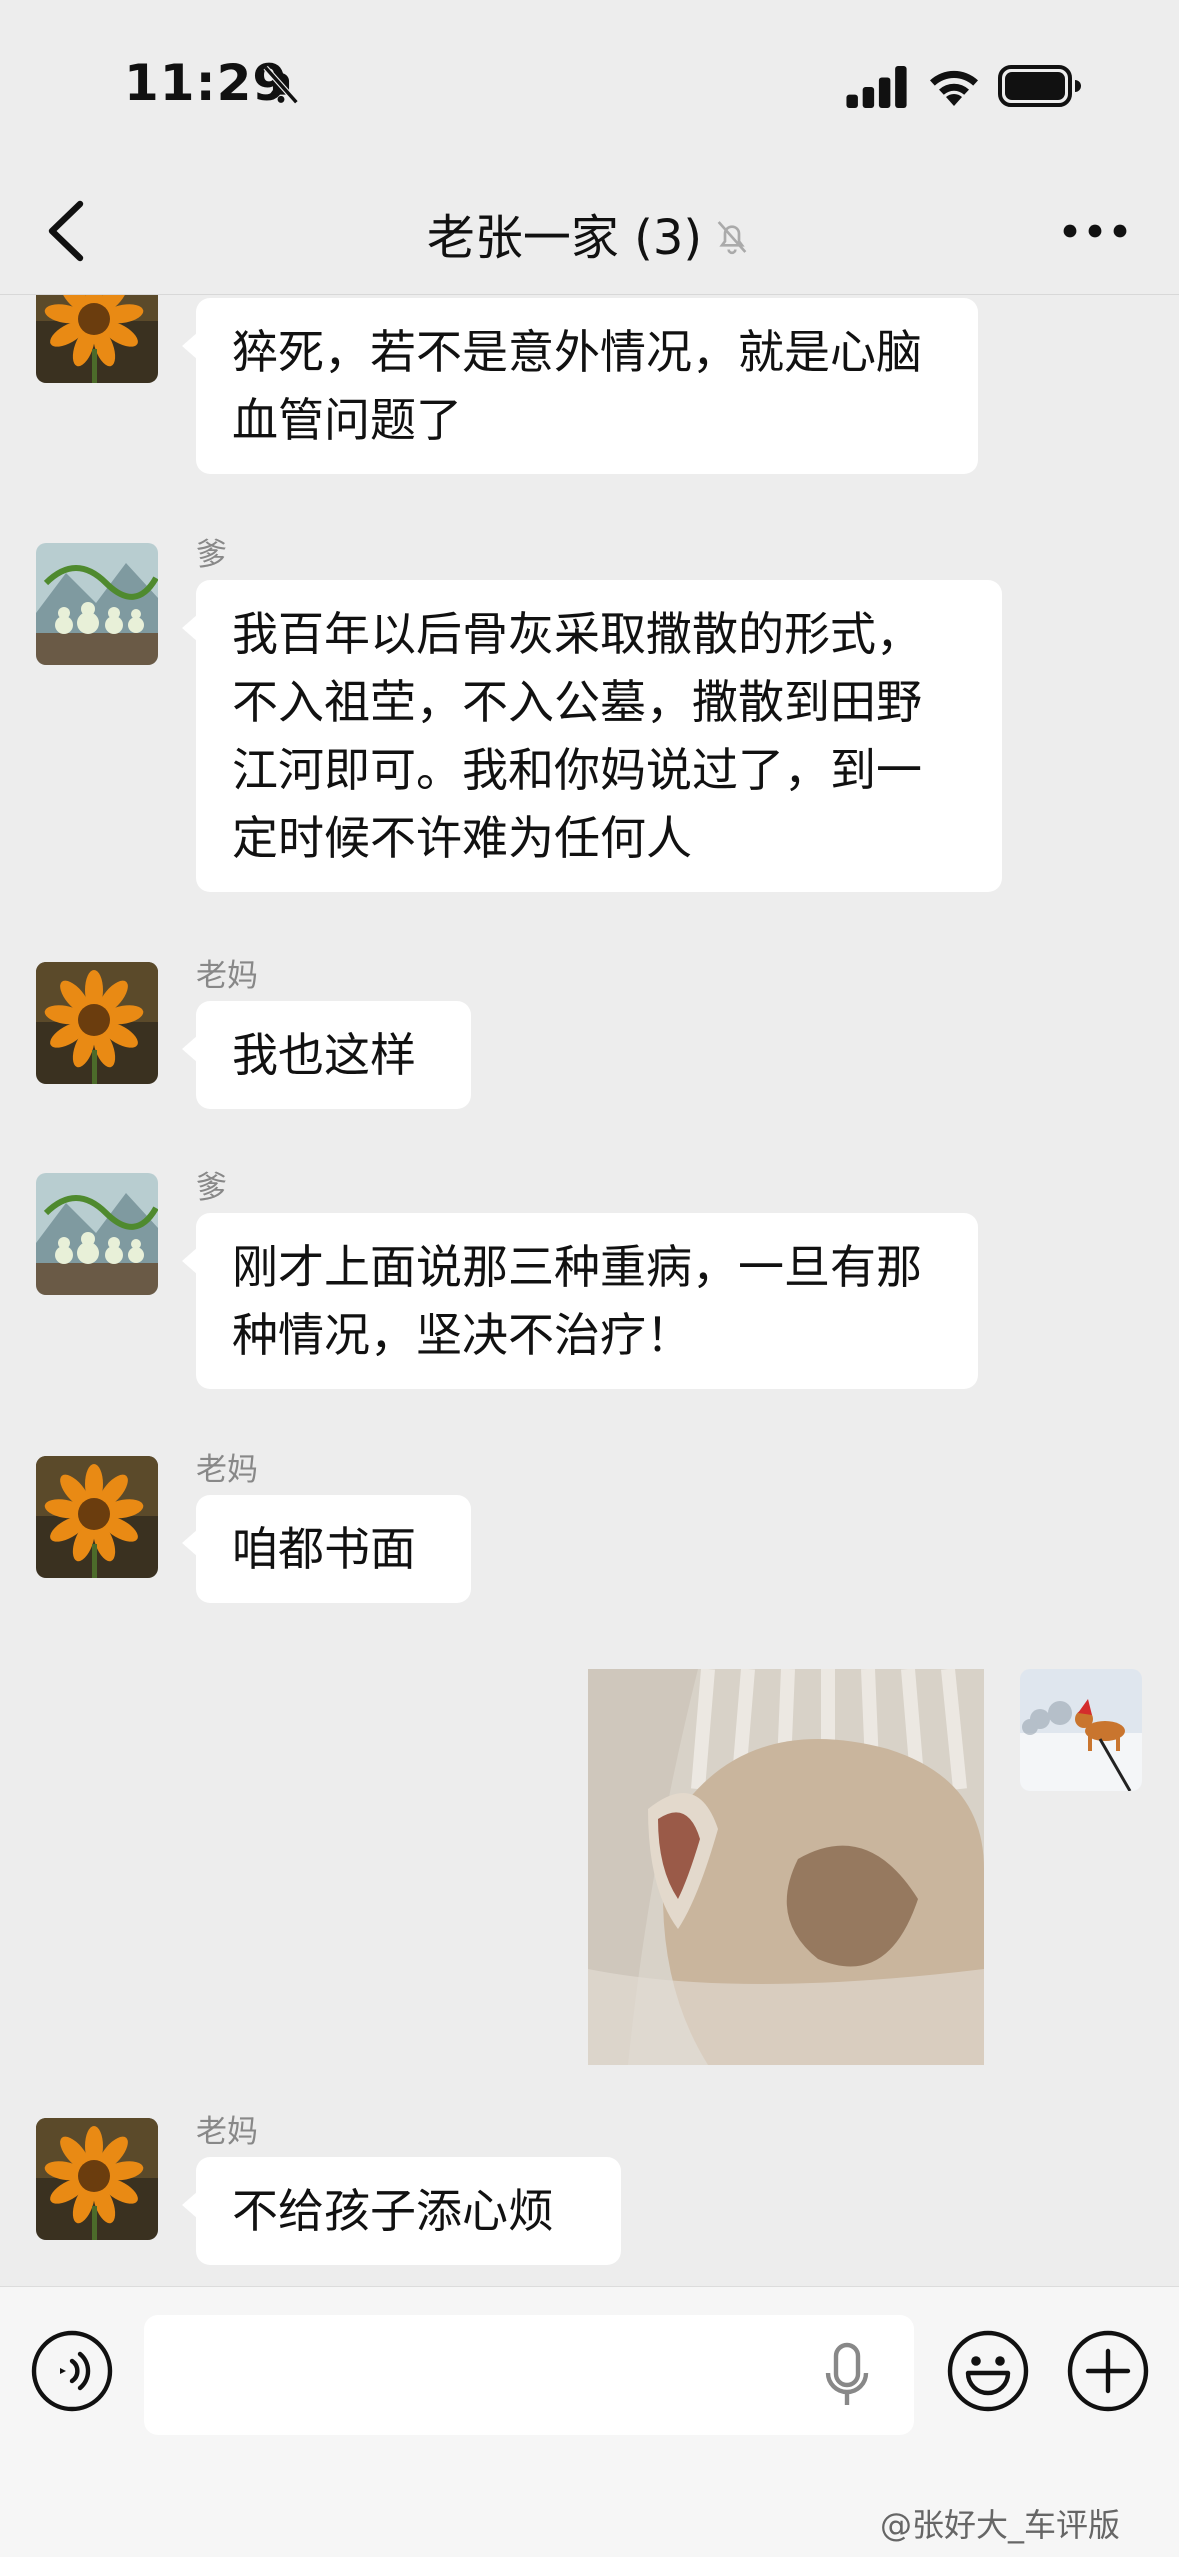 This screenshot has height=2557, width=1179. I want to click on nav-bar: 老张一家 (3), so click(589, 232).